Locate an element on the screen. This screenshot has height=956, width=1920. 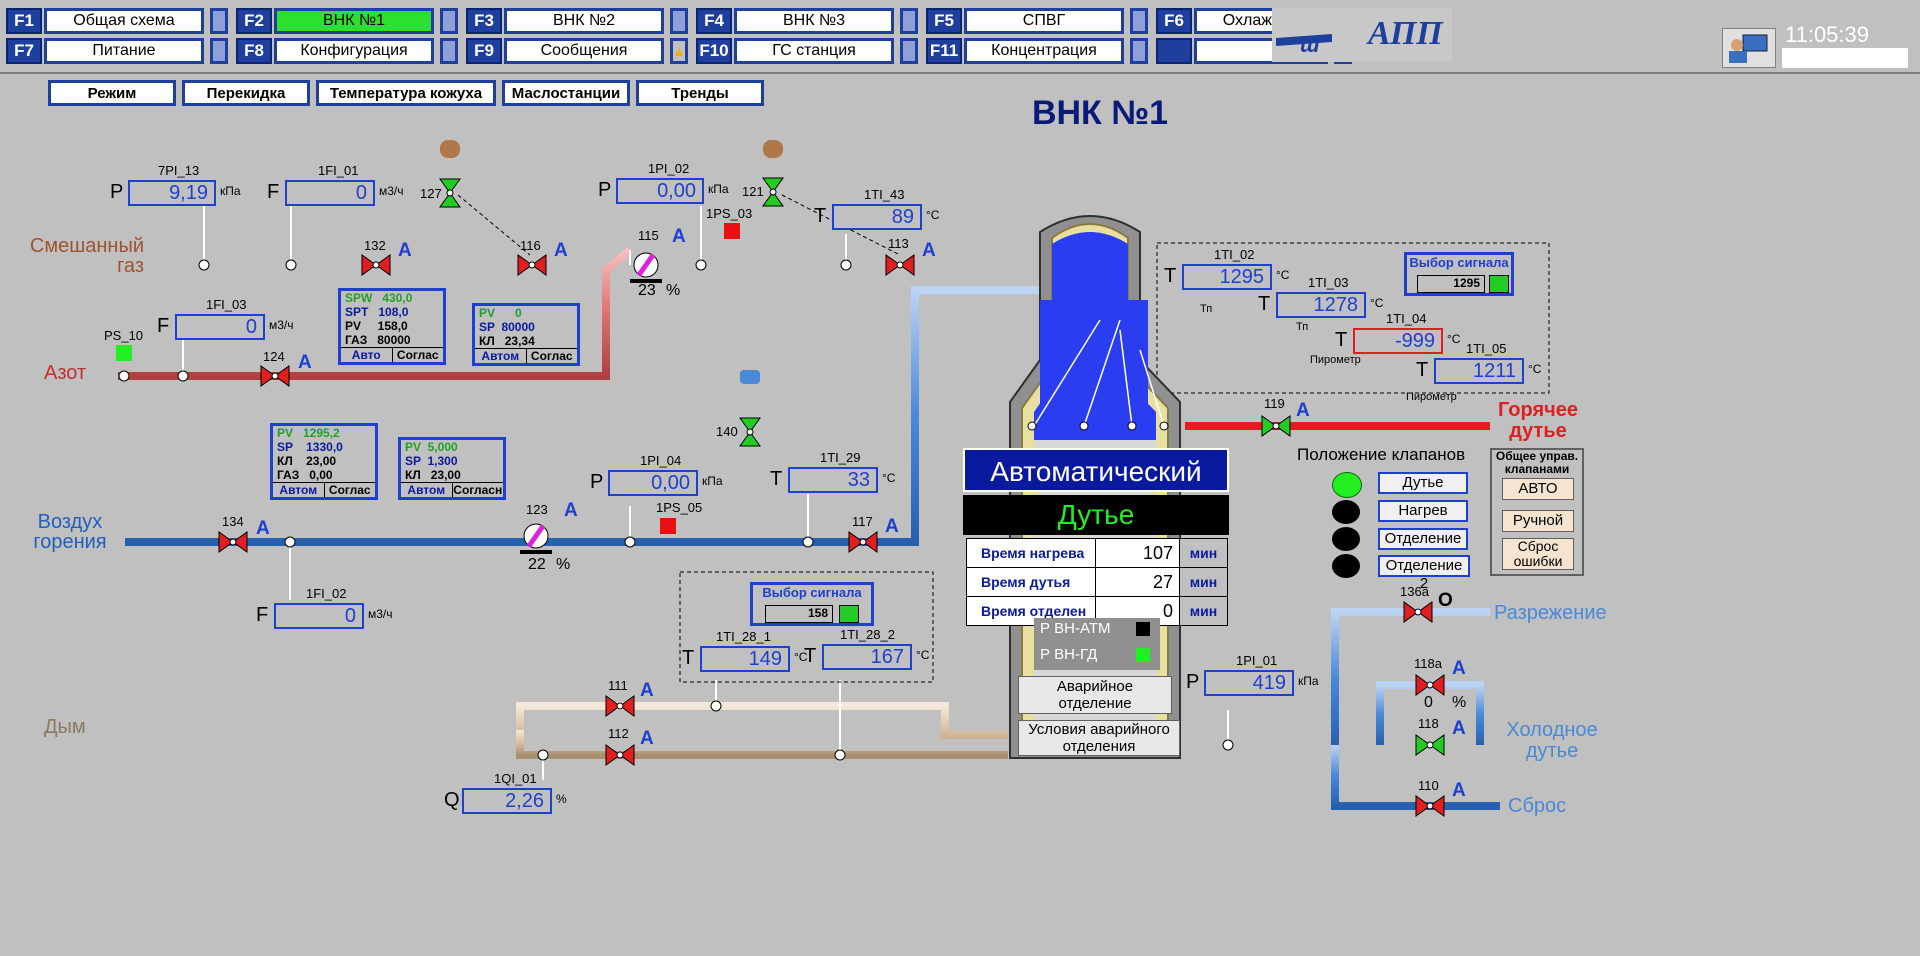
manual-button: Ручной is located at coordinates (1538, 521).